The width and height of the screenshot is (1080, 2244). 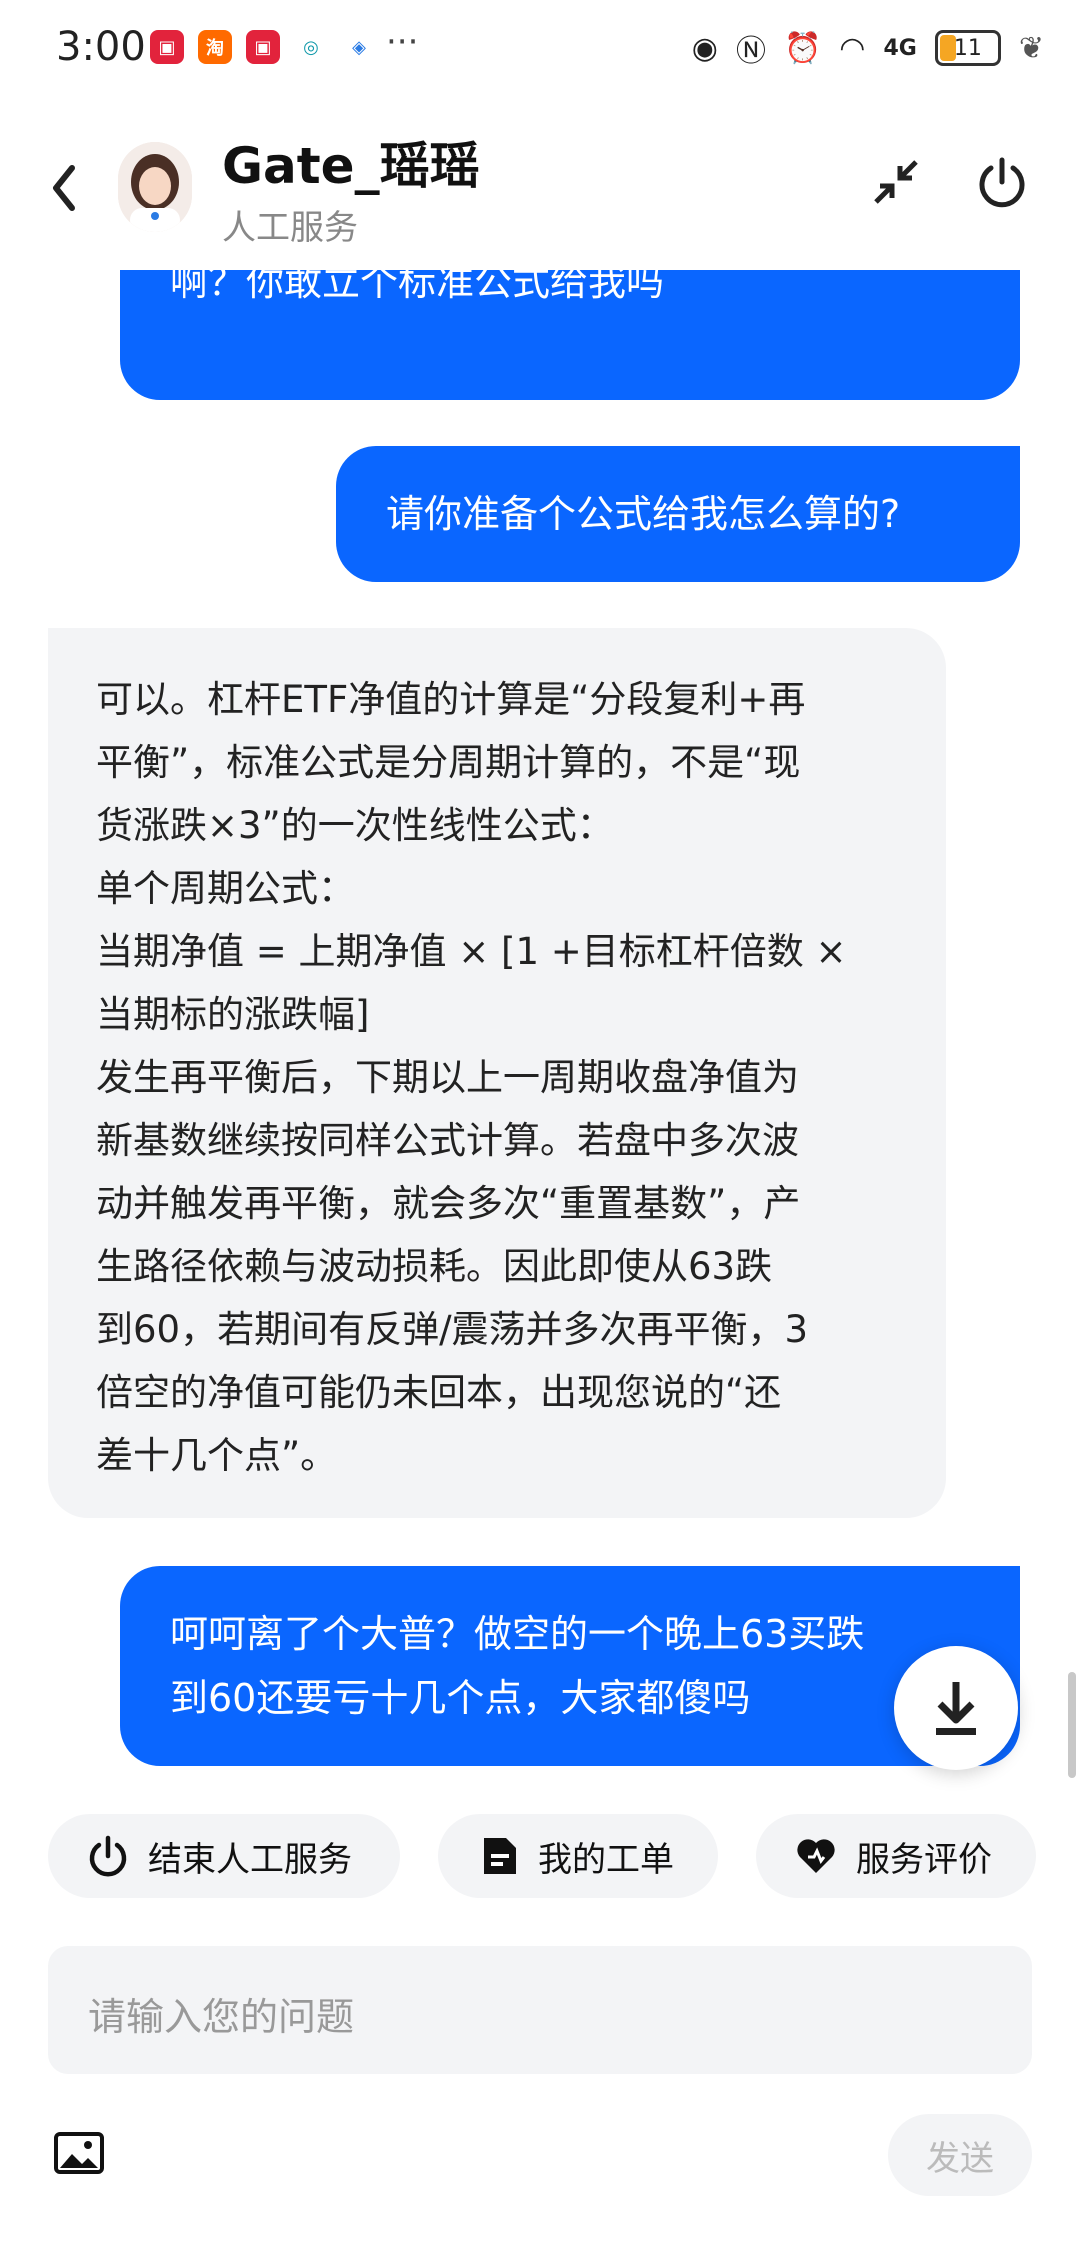 I want to click on chat-title: Gate_瑶瑶, so click(x=351, y=166).